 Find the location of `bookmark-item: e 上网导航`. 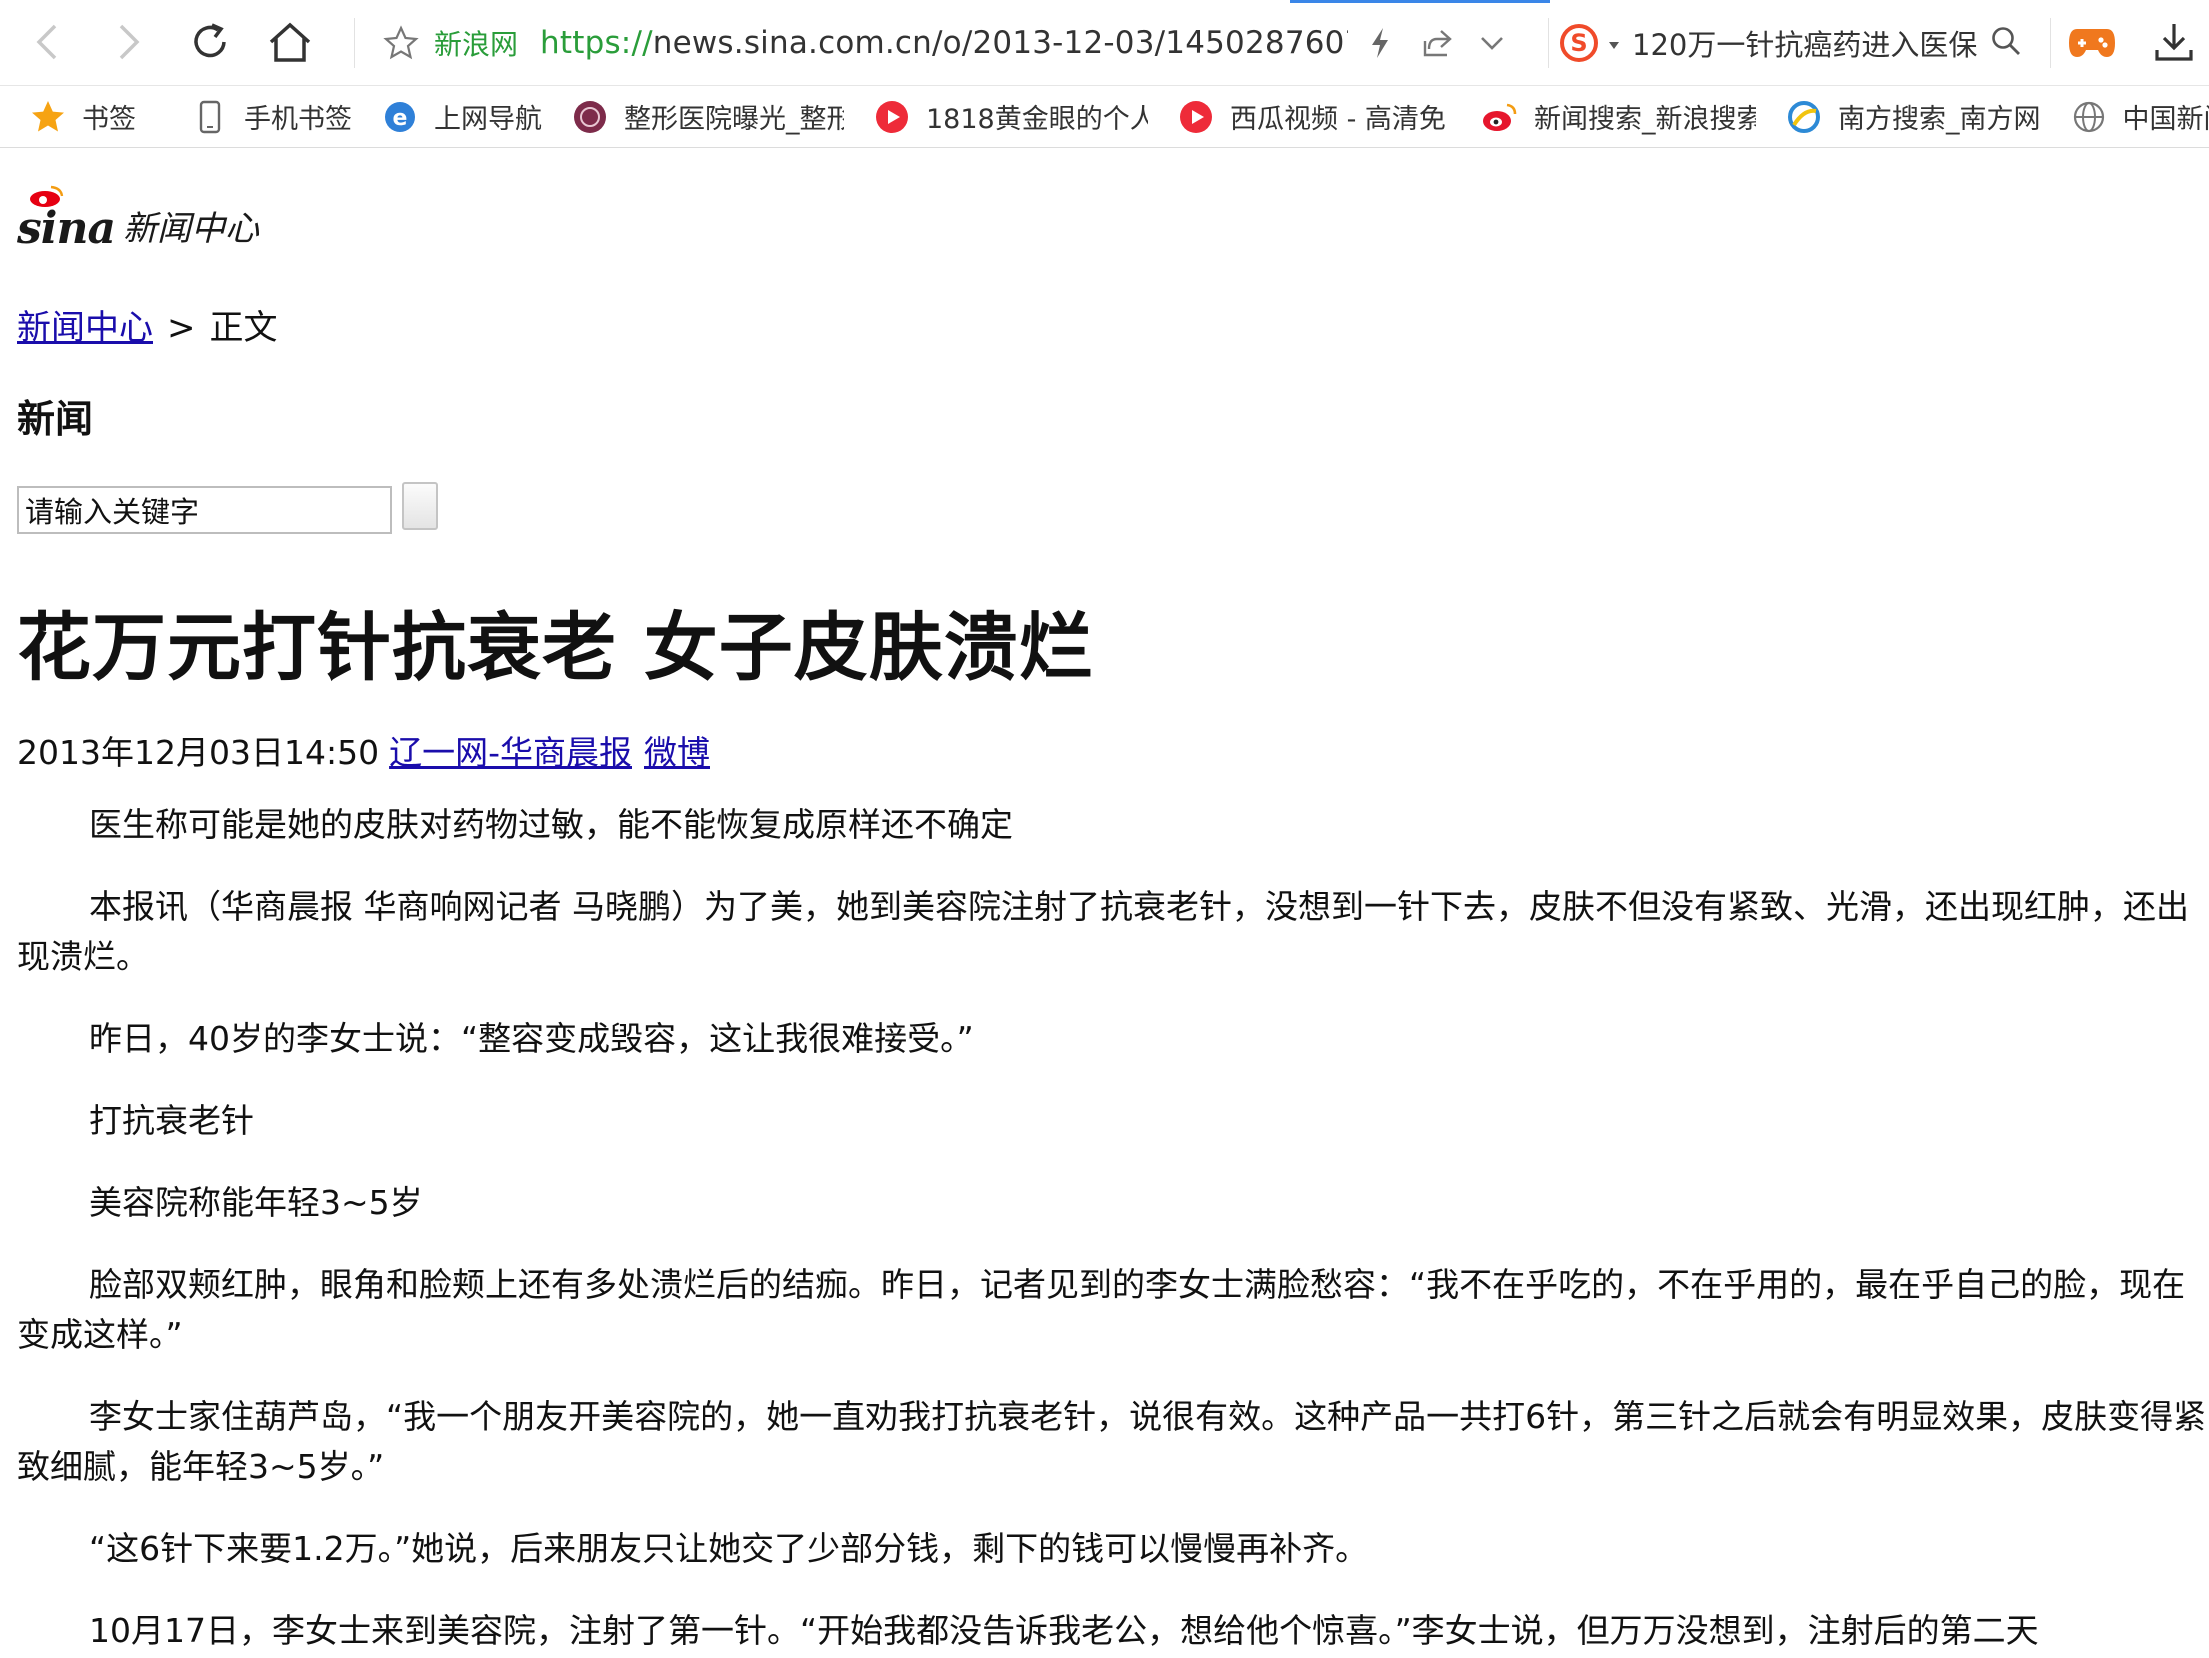

bookmark-item: e 上网导航 is located at coordinates (461, 116).